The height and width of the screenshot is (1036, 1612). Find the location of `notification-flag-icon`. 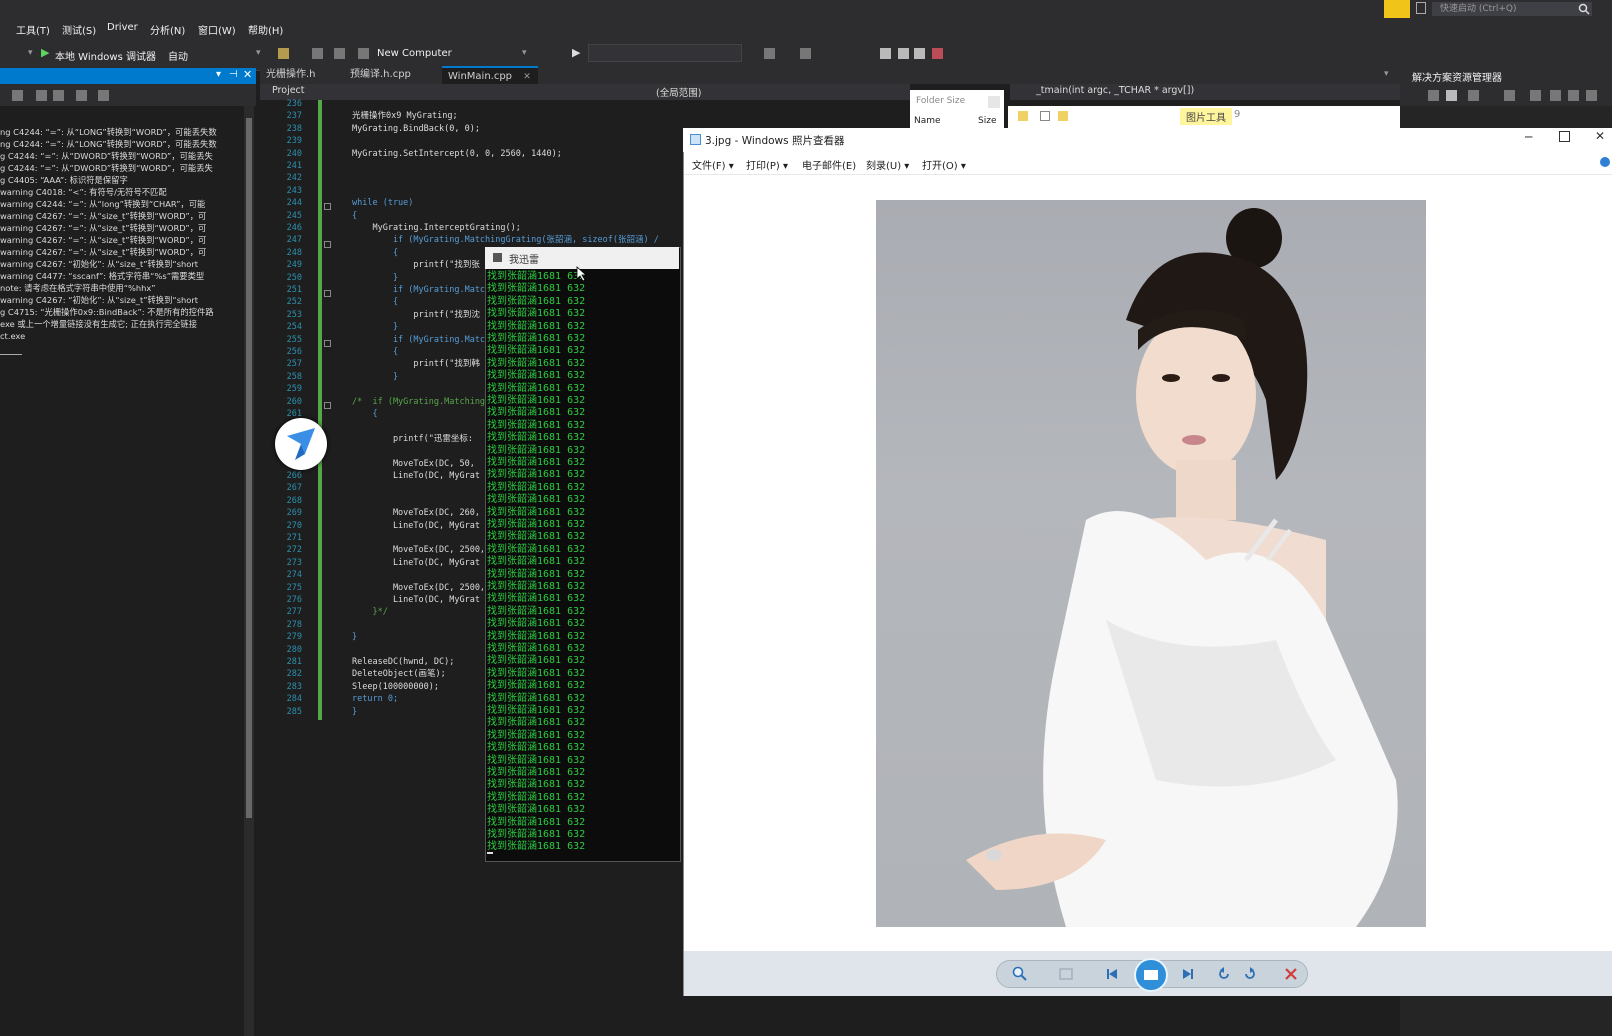

notification-flag-icon is located at coordinates (1397, 9).